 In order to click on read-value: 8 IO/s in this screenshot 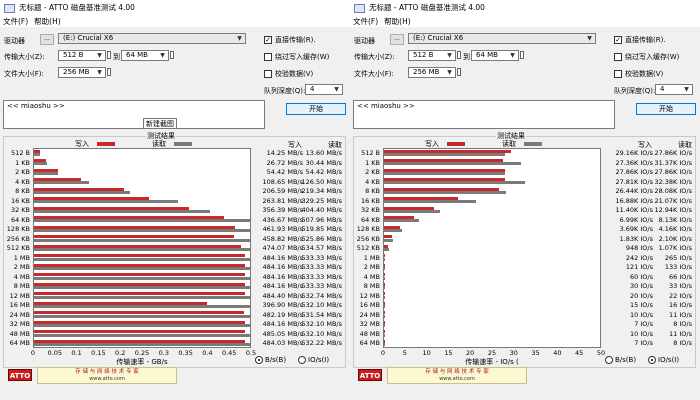, I will do `click(682, 343)`.